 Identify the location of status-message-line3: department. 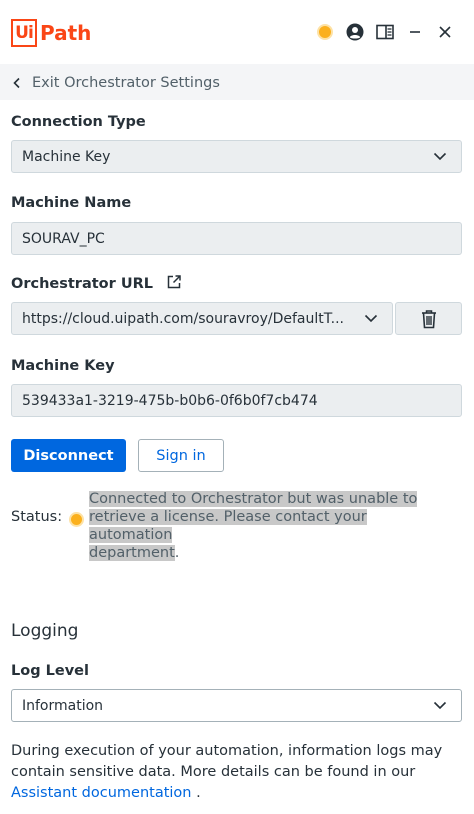
(132, 553).